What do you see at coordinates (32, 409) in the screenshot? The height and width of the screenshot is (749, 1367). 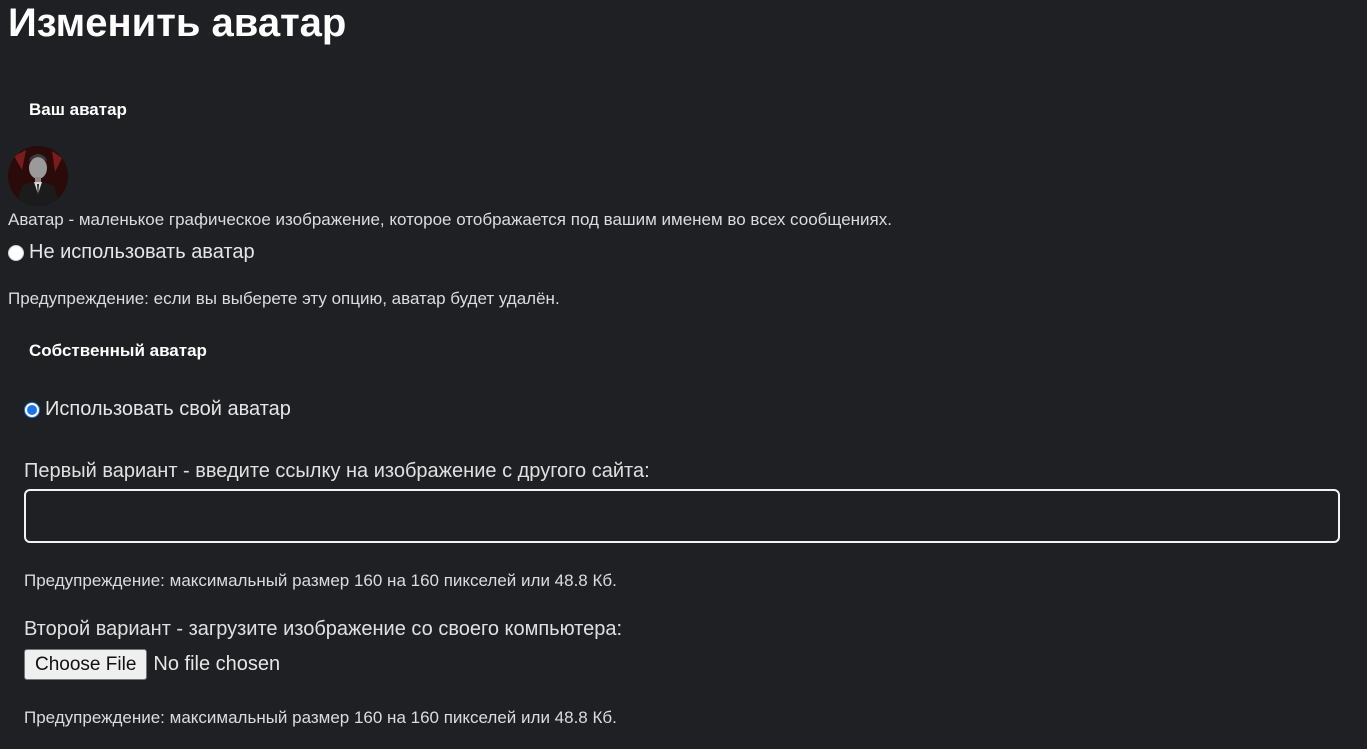 I see `use-own-avatar-radio` at bounding box center [32, 409].